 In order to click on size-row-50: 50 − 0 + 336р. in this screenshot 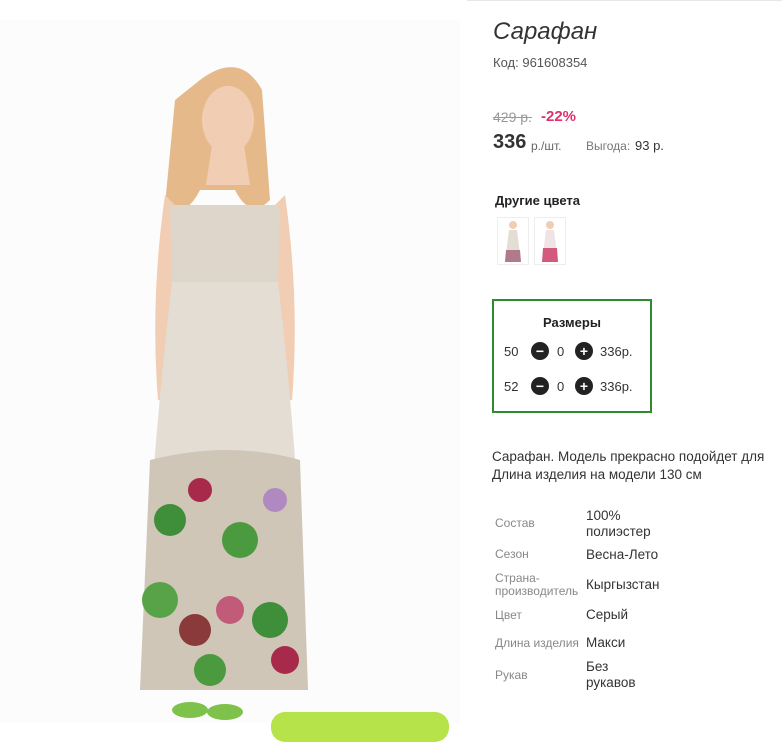, I will do `click(574, 351)`.